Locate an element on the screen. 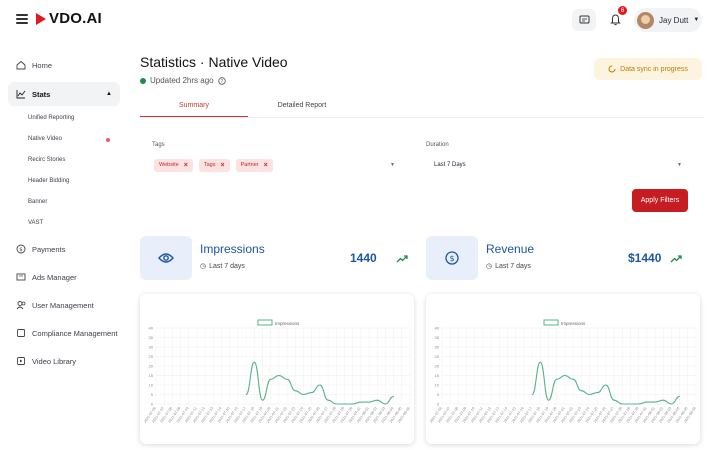  sidebar-item-label: User Management is located at coordinates (63, 305).